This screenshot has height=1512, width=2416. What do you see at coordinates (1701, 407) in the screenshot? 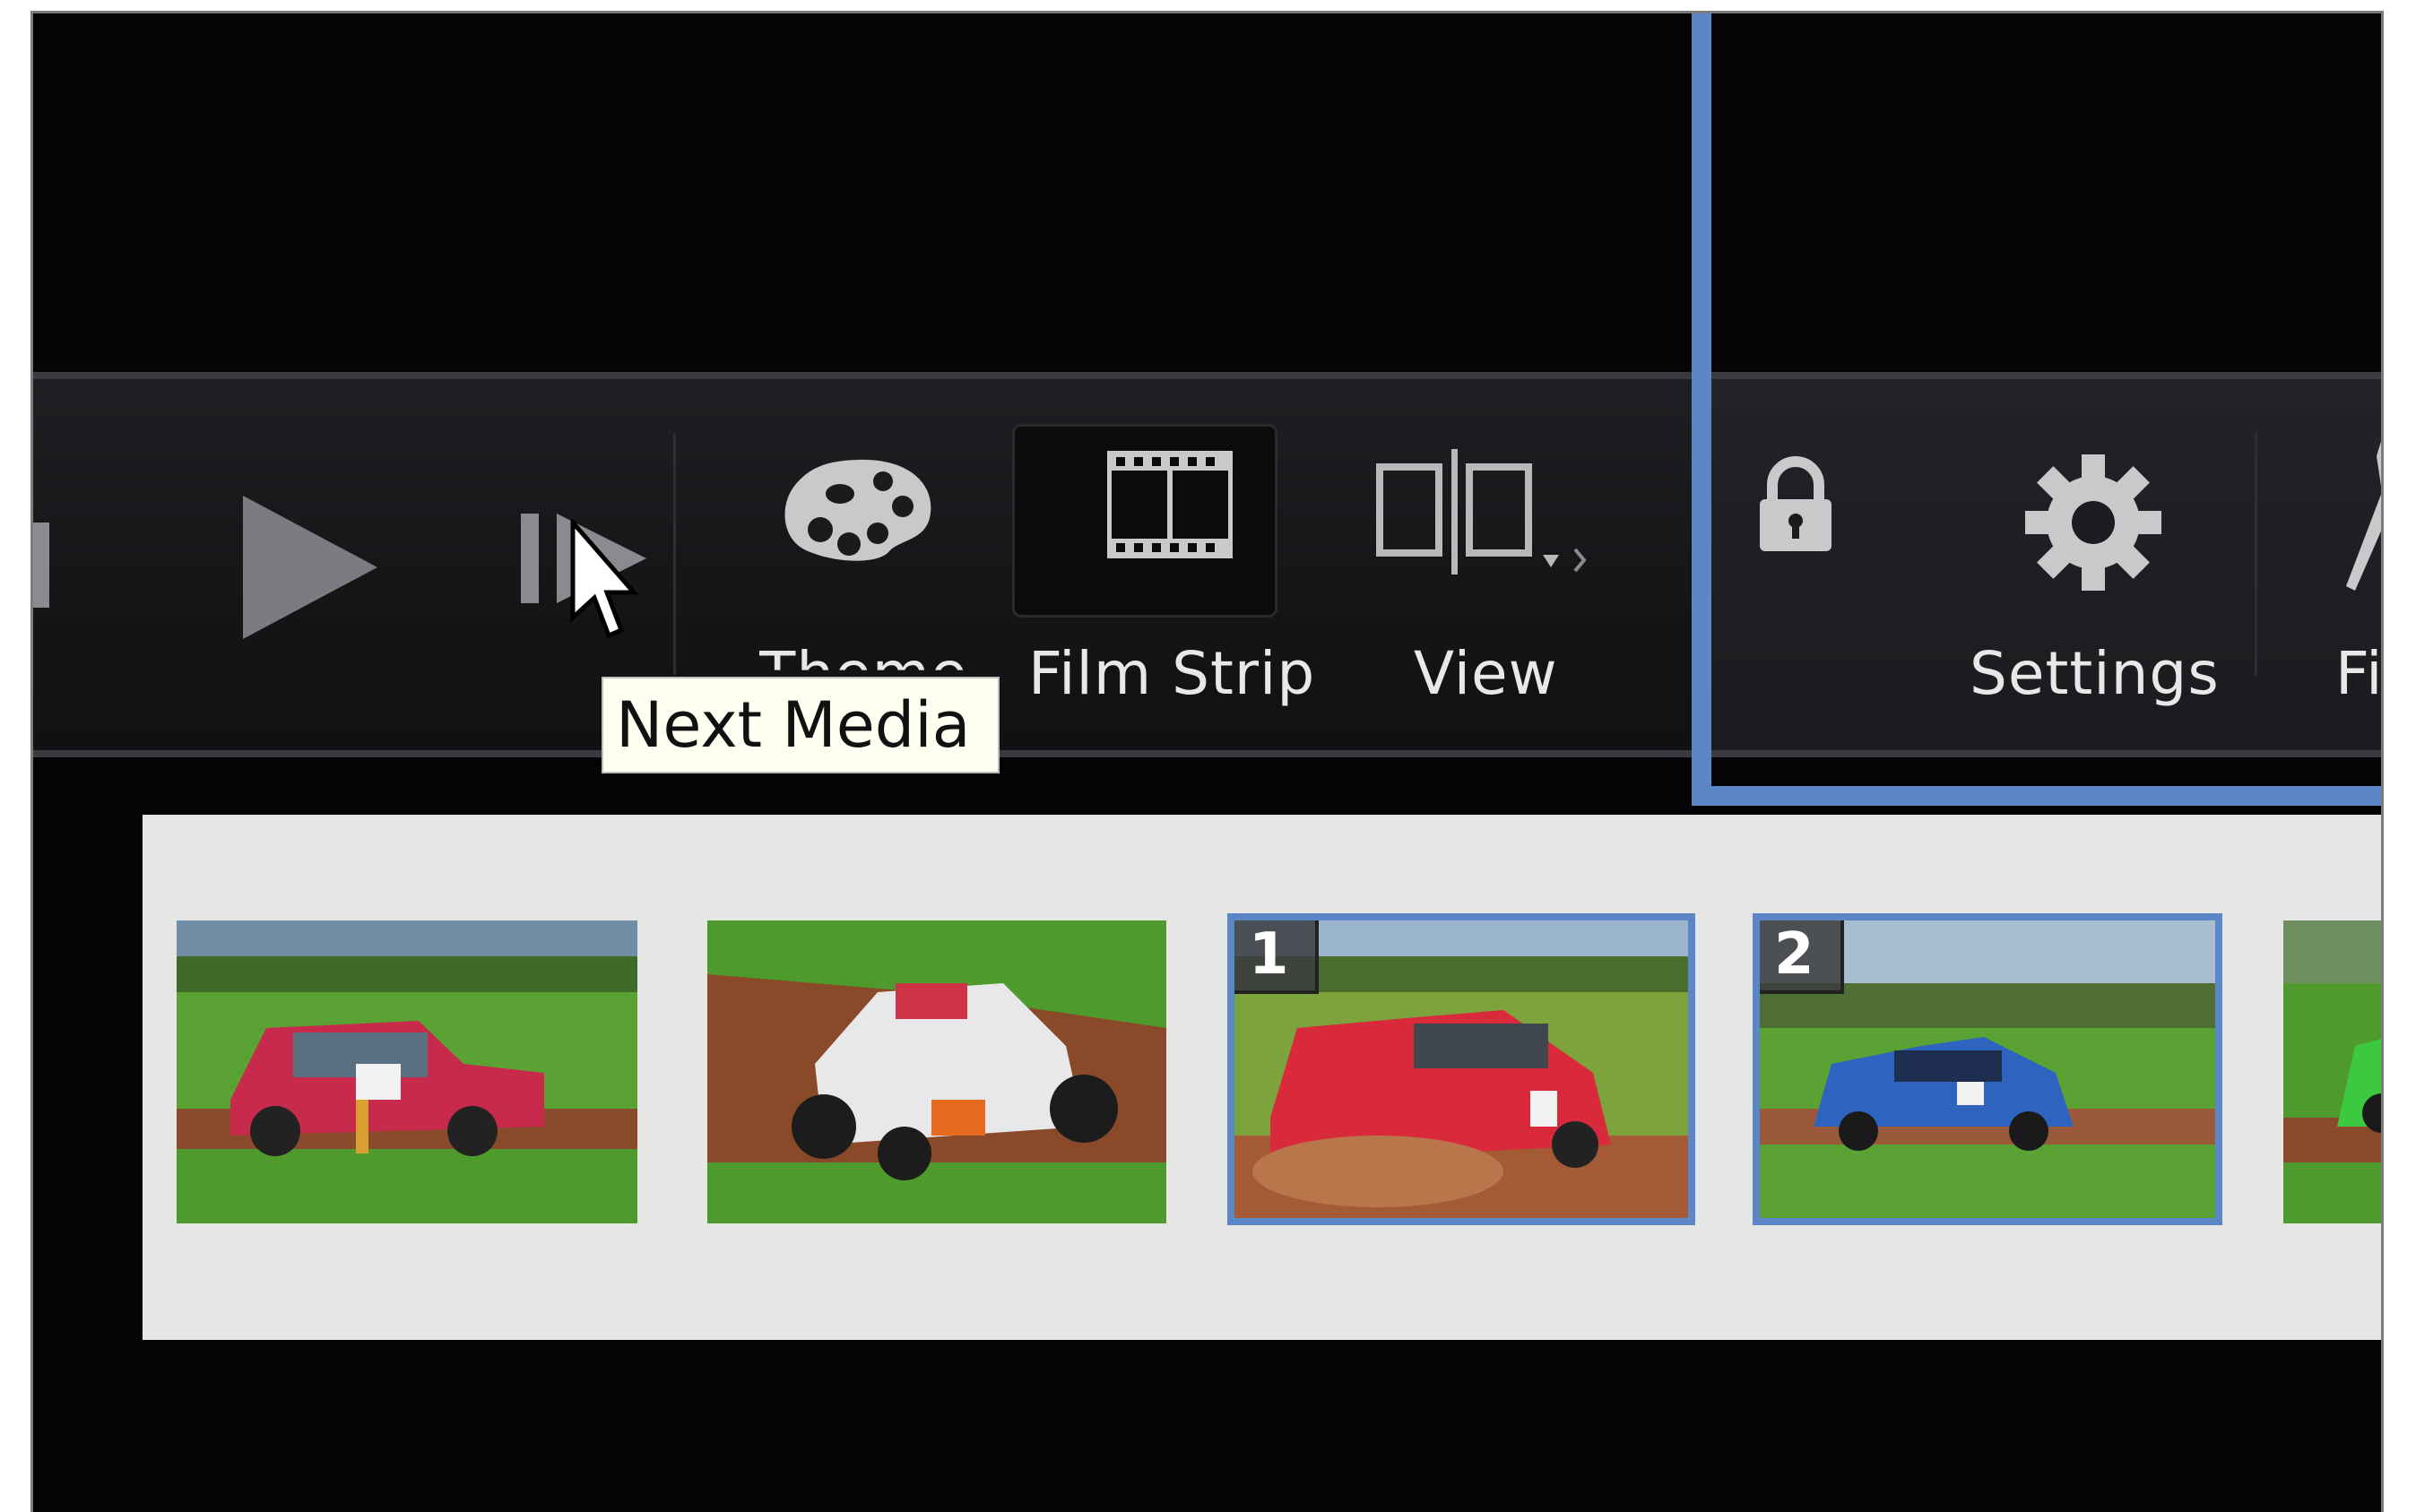
I see `selection-outline-vertical` at bounding box center [1701, 407].